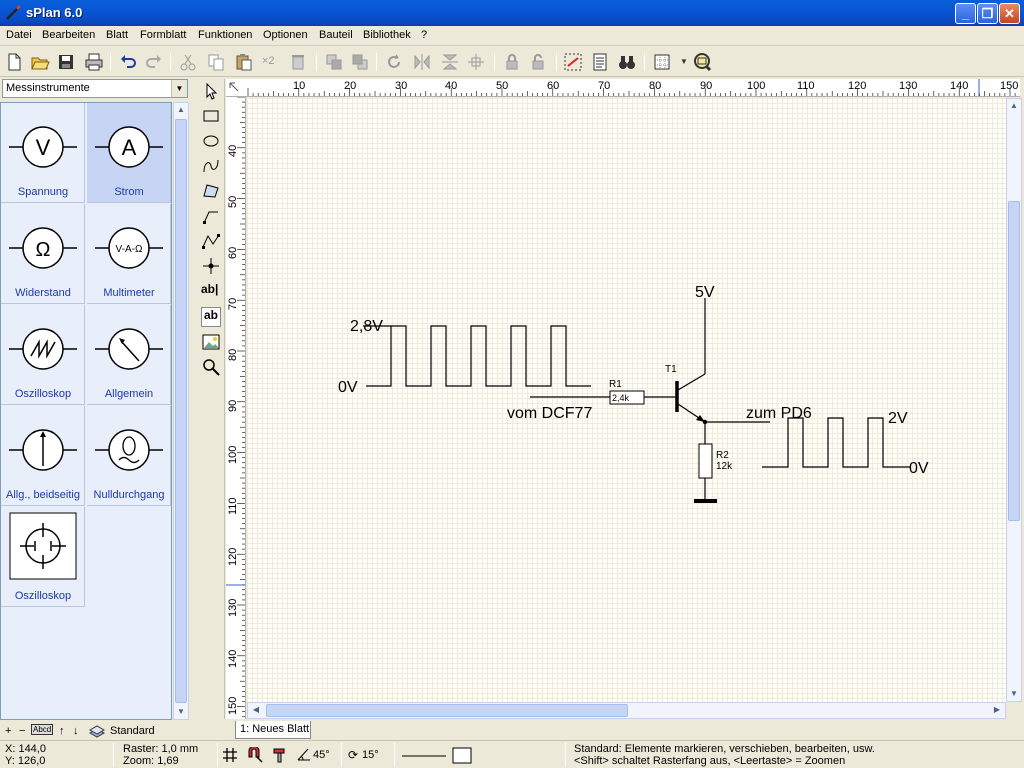 This screenshot has width=1024, height=768. What do you see at coordinates (132, 731) in the screenshot?
I see `library-tab-standard: Standard` at bounding box center [132, 731].